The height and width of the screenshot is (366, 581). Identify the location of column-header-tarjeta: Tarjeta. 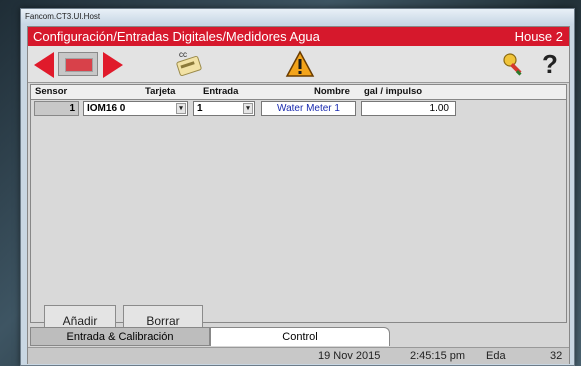
(160, 91).